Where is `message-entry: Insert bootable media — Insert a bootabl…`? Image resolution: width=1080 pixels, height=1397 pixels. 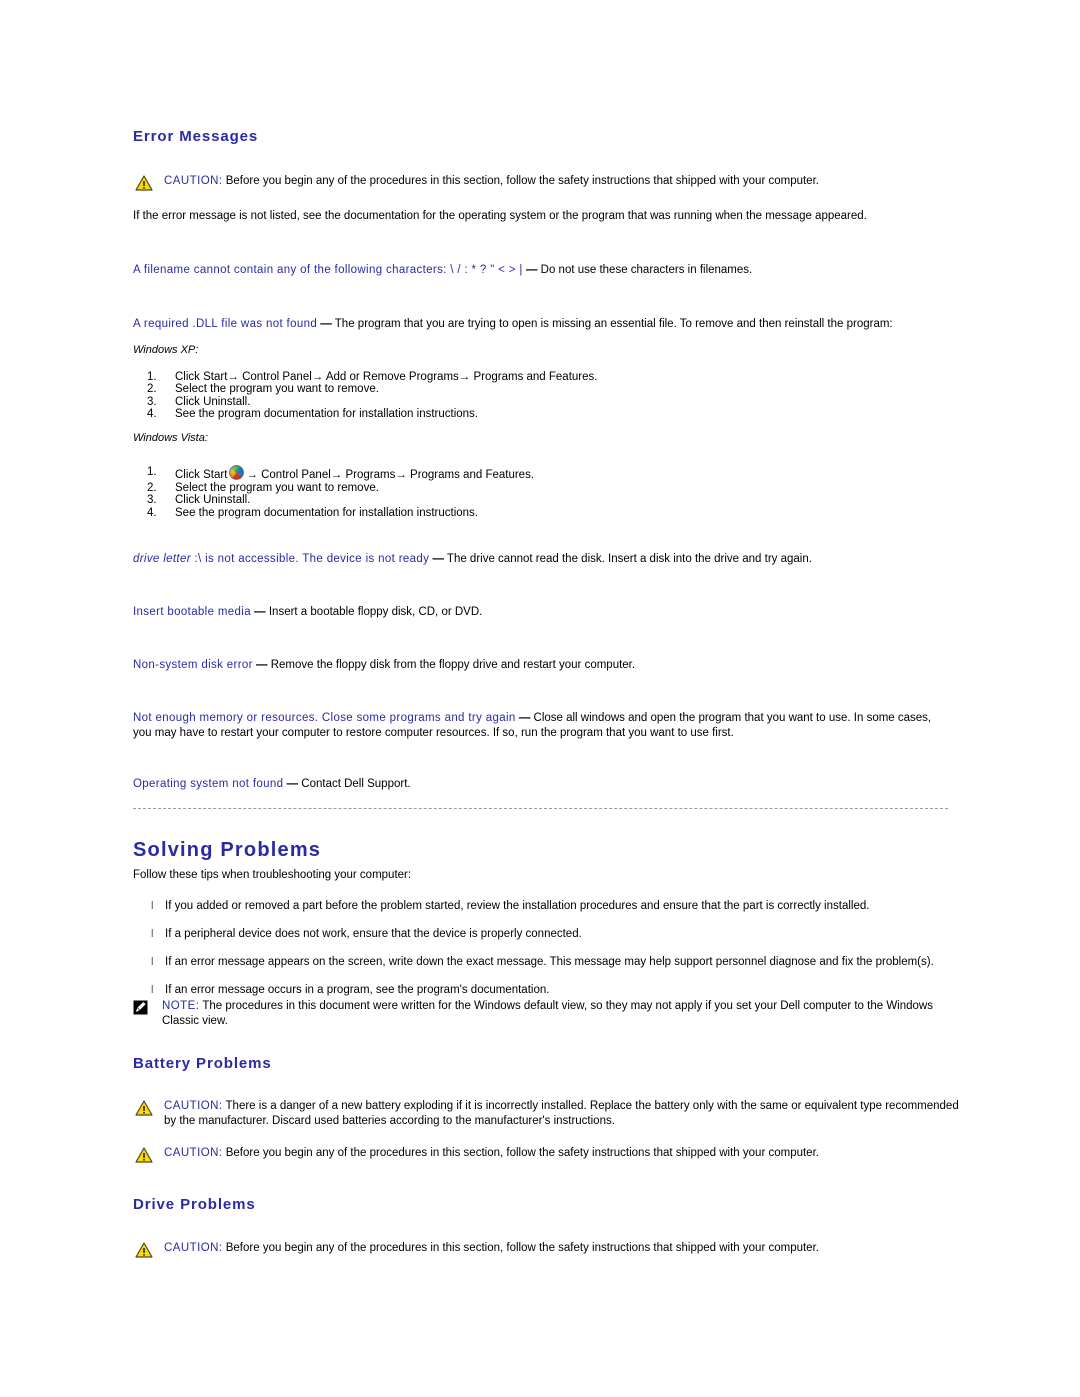
message-entry: Insert bootable media — Insert a bootabl… is located at coordinates (540, 612).